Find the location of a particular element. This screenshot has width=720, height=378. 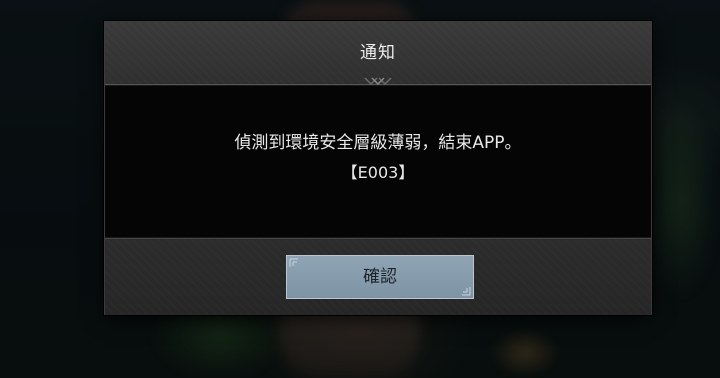

error-code: 【E003】 is located at coordinates (378, 172).